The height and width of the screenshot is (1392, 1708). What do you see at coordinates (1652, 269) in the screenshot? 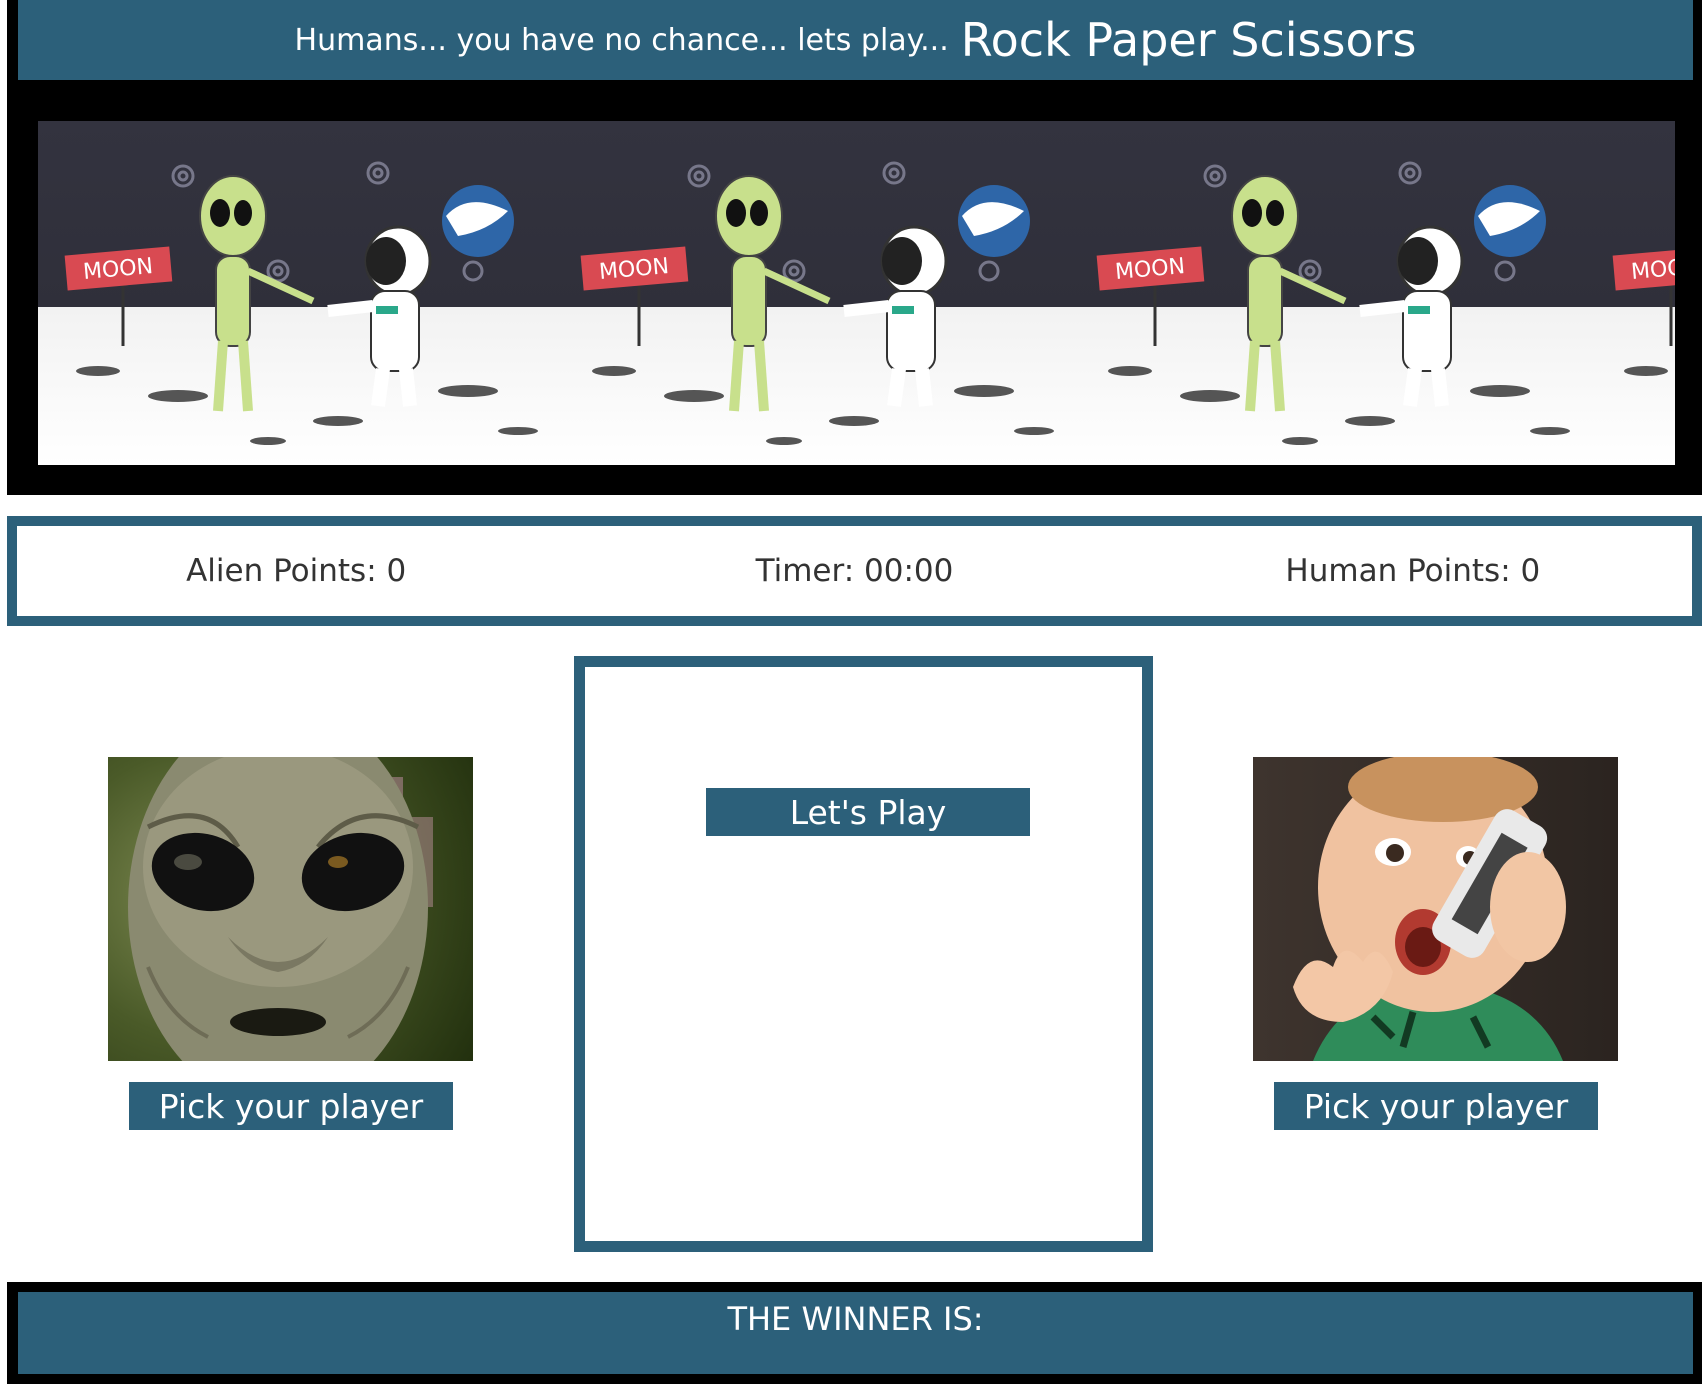
I see `svg-text: MOON` at bounding box center [1652, 269].